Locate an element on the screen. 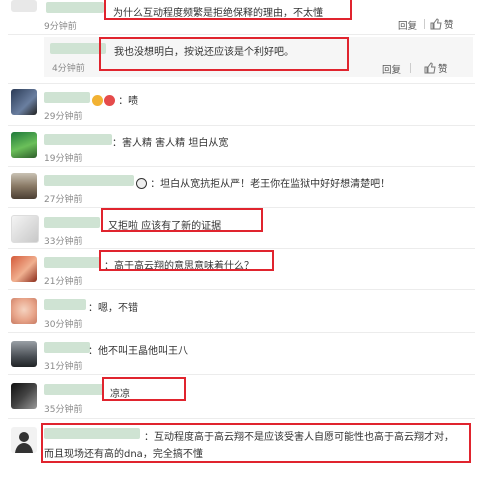  comment-text: ：啧 is located at coordinates (115, 99).